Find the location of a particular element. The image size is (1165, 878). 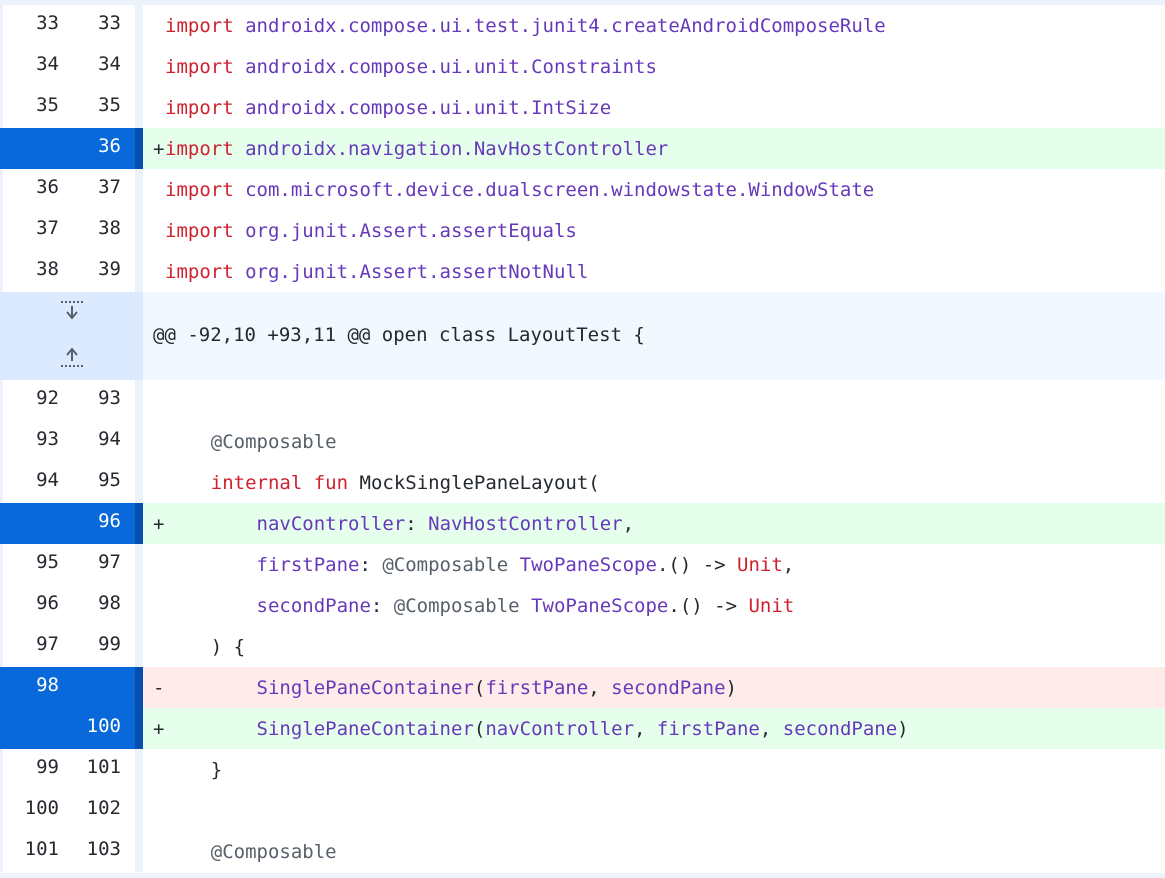

new-line-number: 37 is located at coordinates (104, 189).